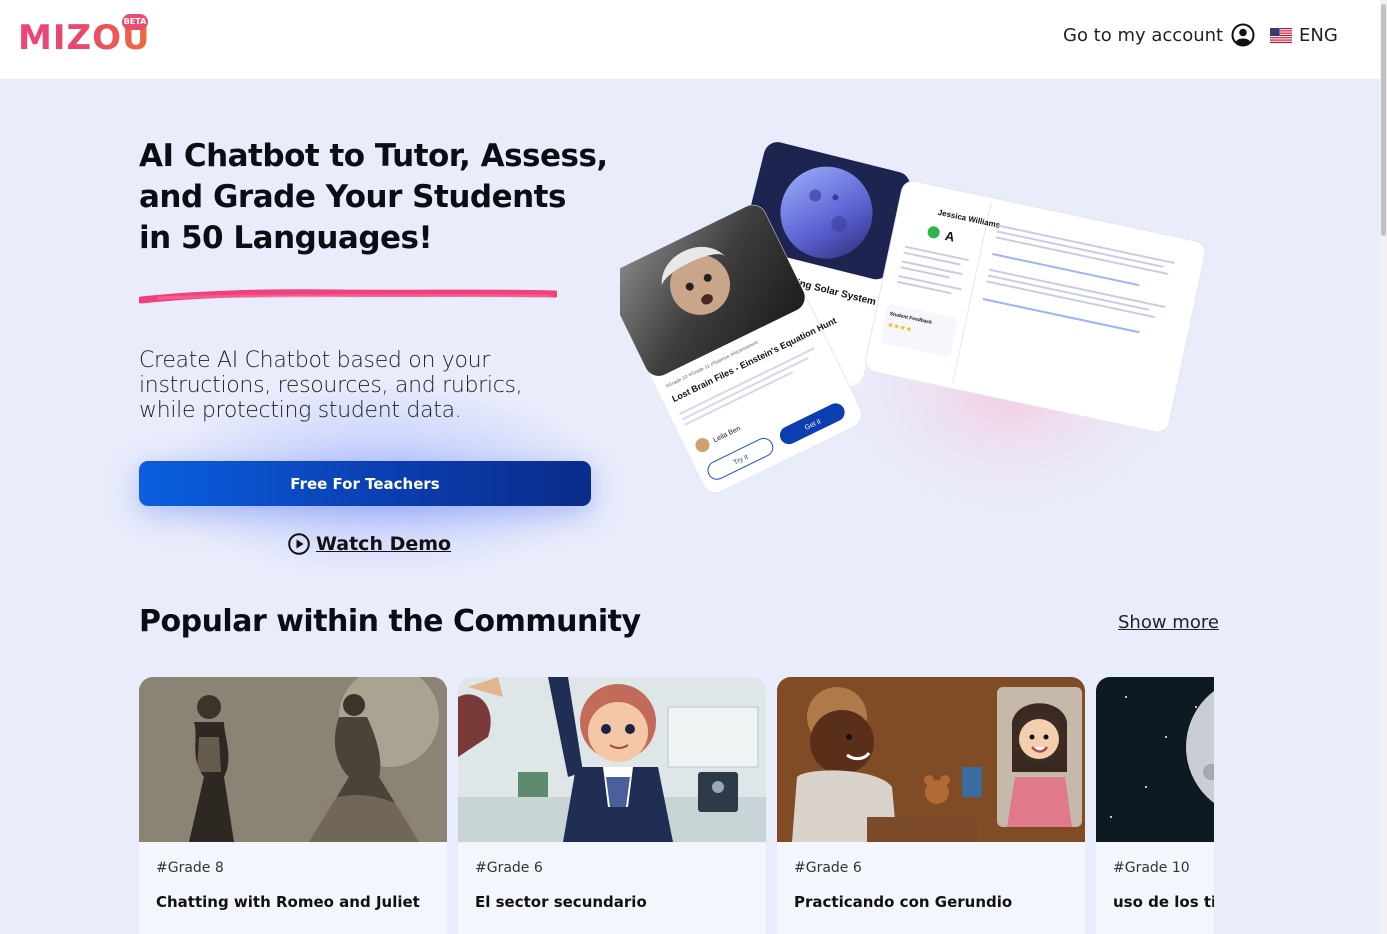 Image resolution: width=1387 pixels, height=934 pixels. I want to click on community-card: #Grade 10 uso de los tiempos espanol, so click(1155, 805).